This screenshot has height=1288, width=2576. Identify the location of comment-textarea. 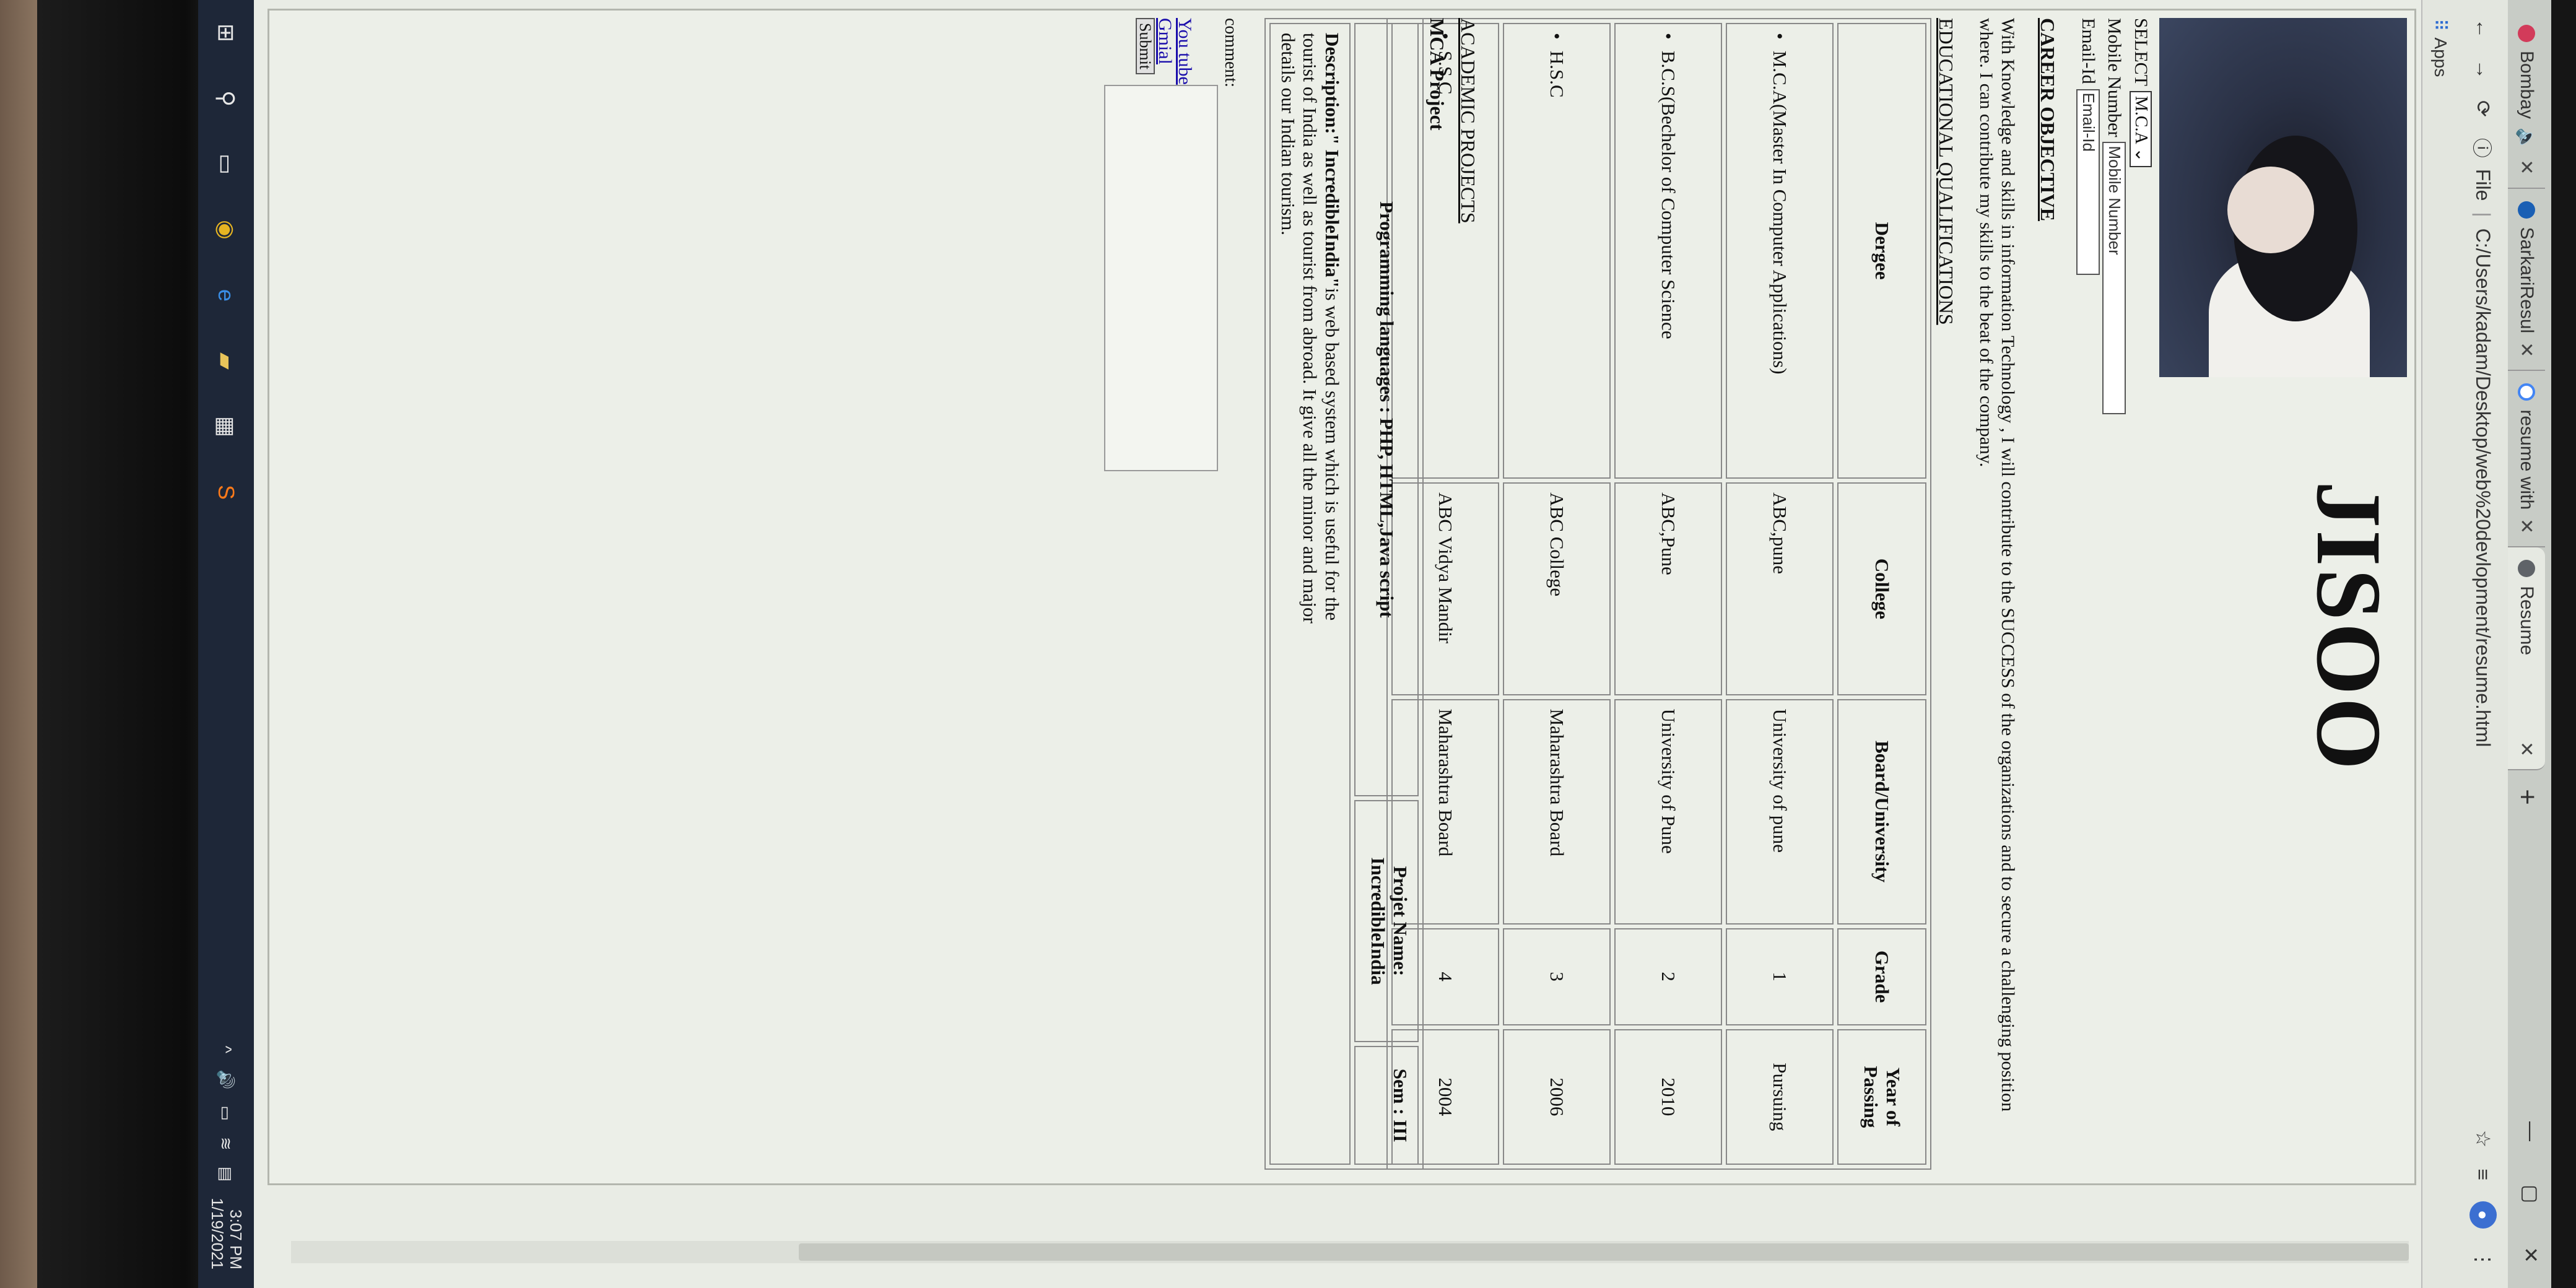
(1161, 278).